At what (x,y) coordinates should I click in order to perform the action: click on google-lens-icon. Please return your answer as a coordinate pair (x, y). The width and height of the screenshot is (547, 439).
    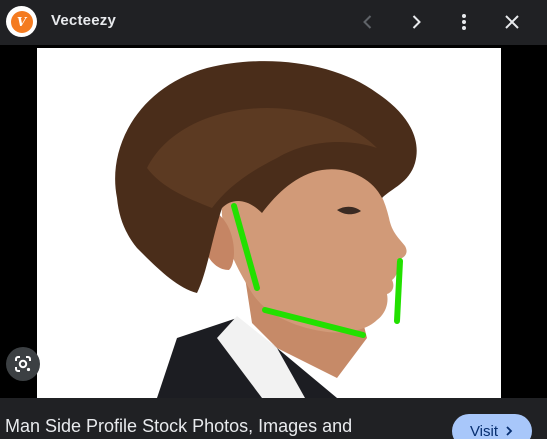
    Looking at the image, I should click on (23, 364).